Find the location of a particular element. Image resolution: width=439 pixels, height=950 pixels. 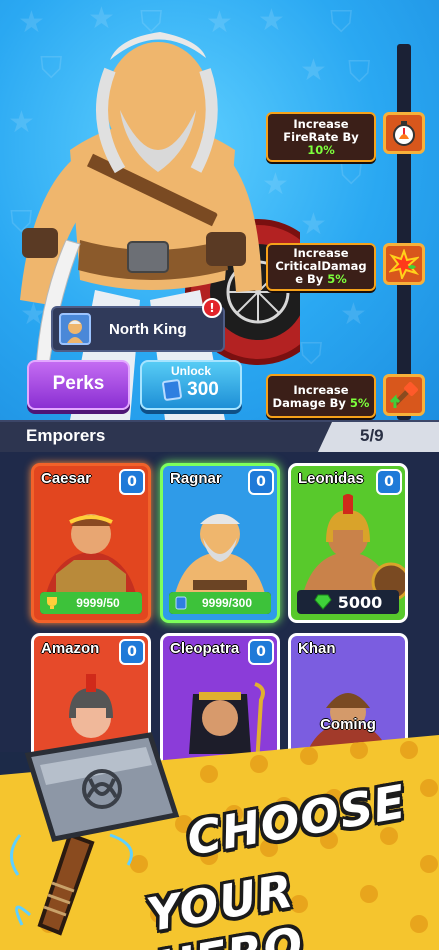

reward-damage: Increase Damage By 5% is located at coordinates (321, 396).